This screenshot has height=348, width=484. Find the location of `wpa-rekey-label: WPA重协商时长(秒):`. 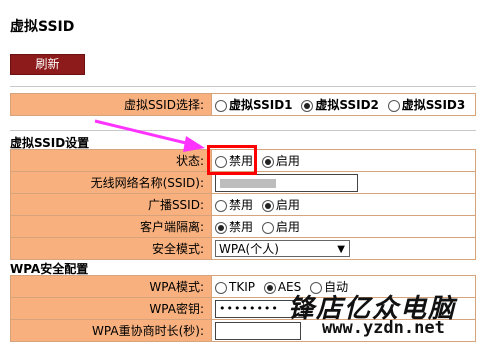

wpa-rekey-label: WPA重协商时长(秒): is located at coordinates (111, 330).